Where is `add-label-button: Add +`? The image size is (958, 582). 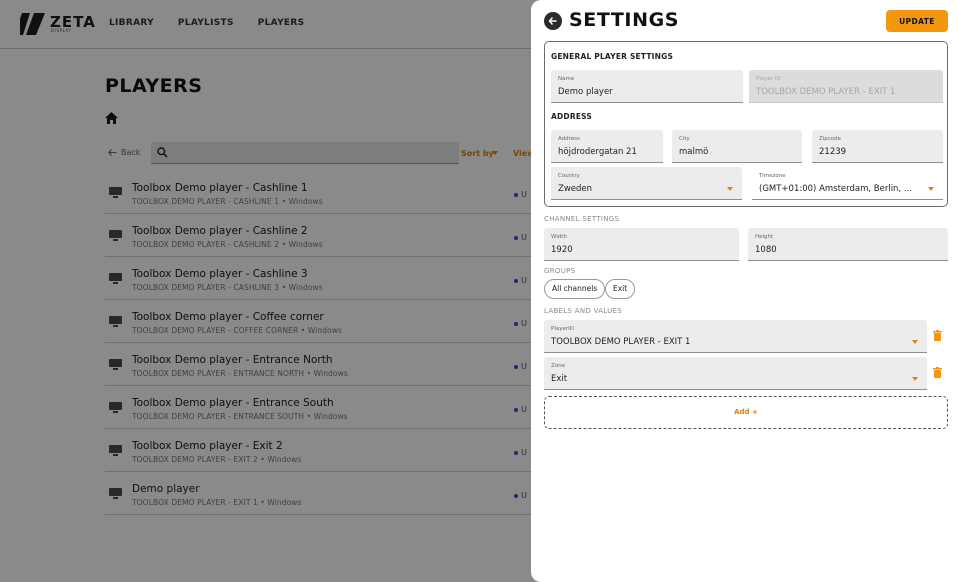
add-label-button: Add + is located at coordinates (746, 412).